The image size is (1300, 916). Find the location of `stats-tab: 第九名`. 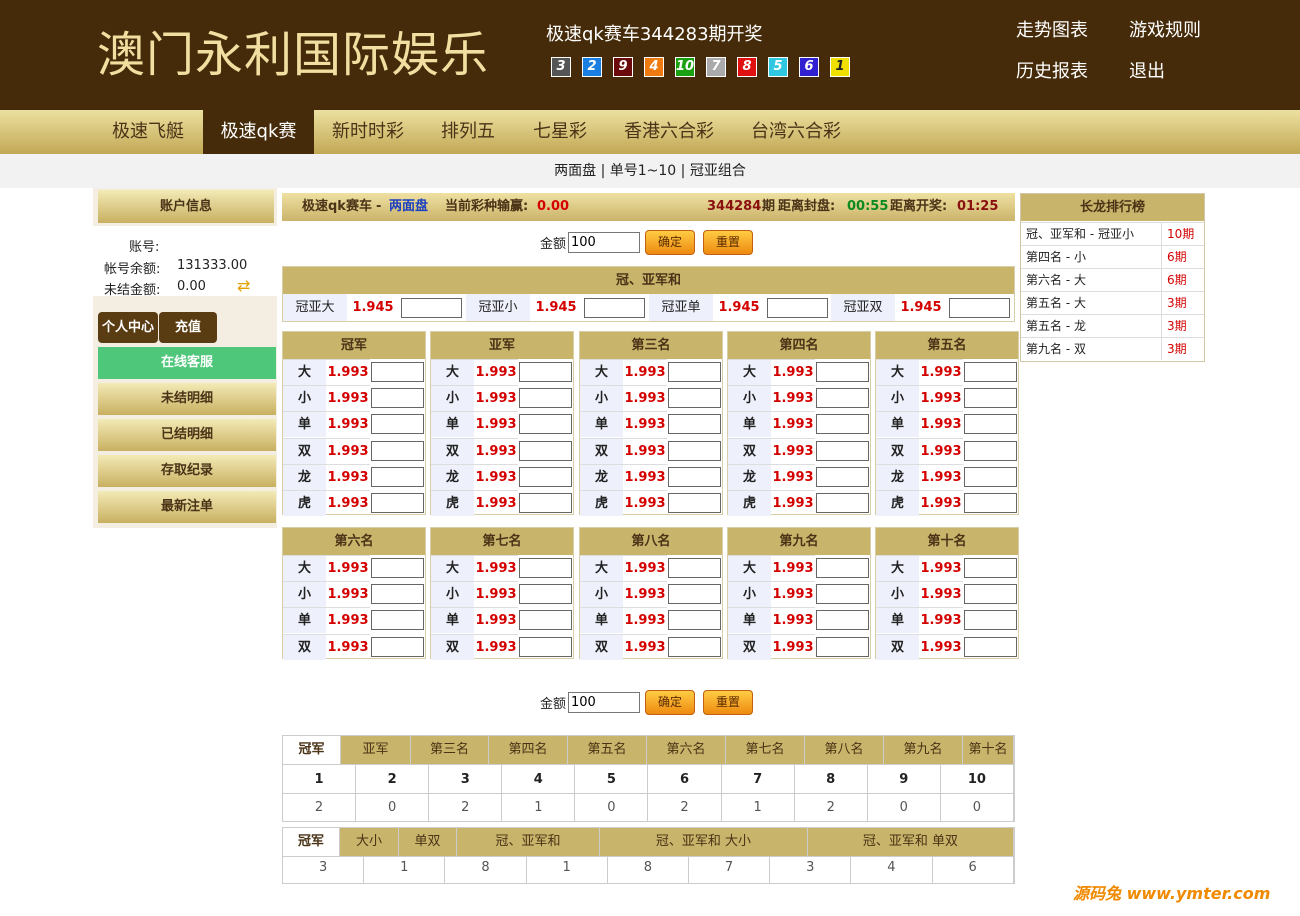

stats-tab: 第九名 is located at coordinates (923, 750).